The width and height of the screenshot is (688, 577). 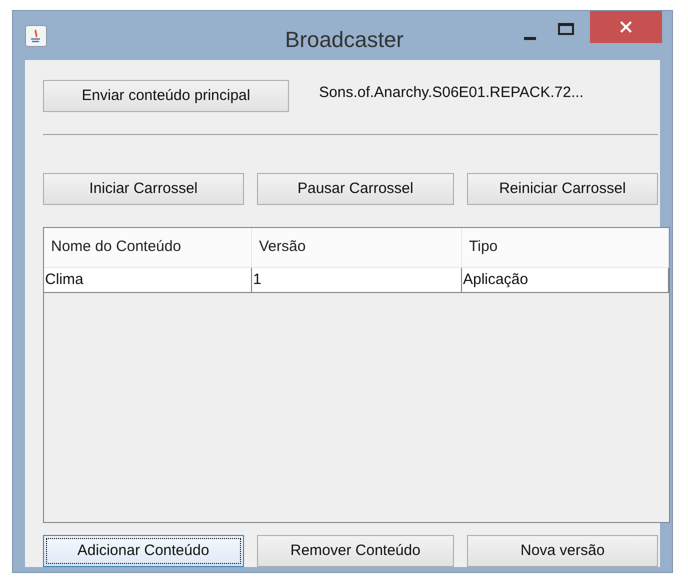 I want to click on close-button, so click(x=626, y=27).